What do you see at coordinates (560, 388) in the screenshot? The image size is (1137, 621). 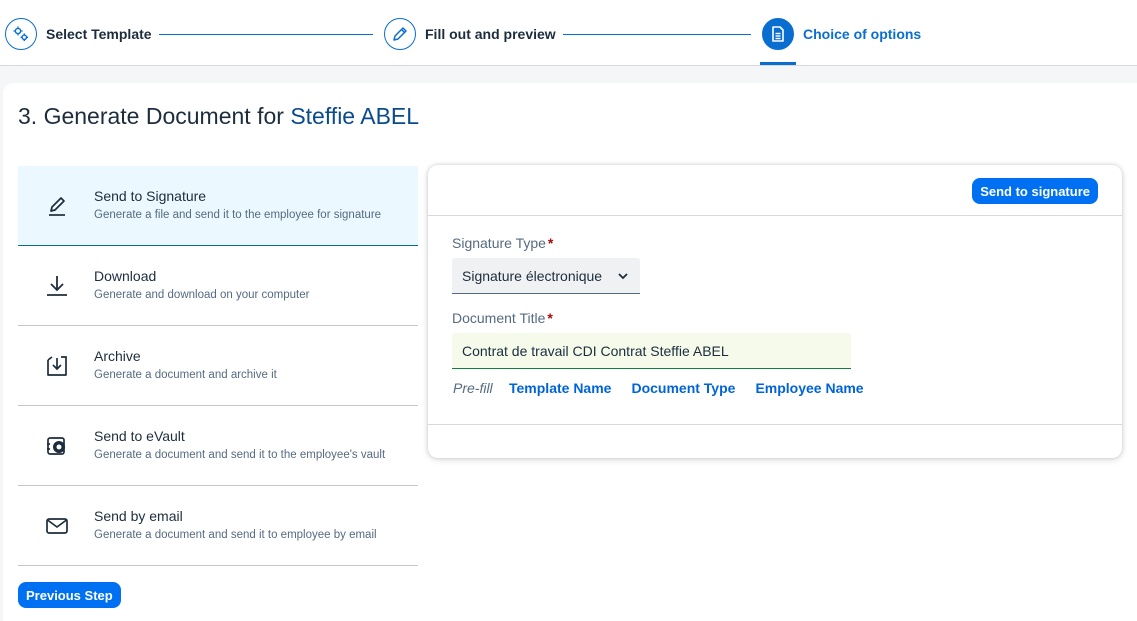 I see `prefill-template-name-link: Template Name` at bounding box center [560, 388].